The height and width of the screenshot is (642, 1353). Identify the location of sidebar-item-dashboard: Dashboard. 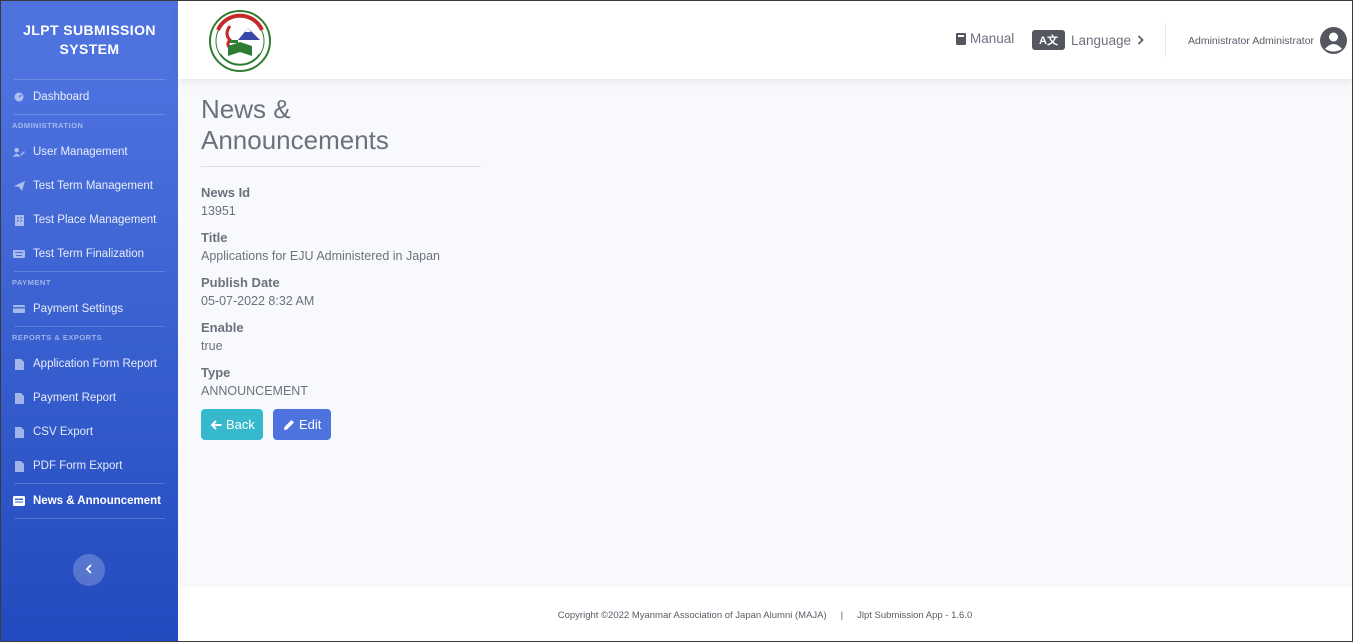
(89, 97).